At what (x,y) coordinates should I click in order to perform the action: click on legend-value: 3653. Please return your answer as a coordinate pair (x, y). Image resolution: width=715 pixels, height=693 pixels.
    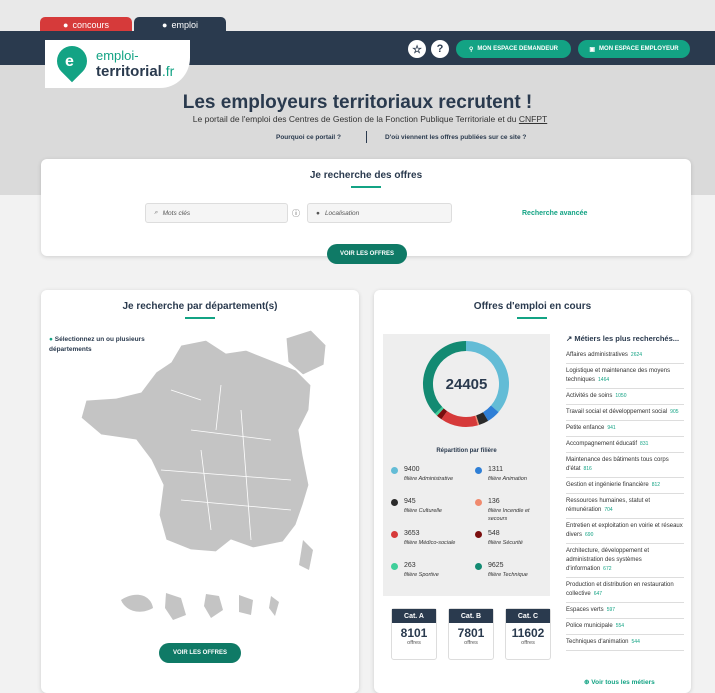
    Looking at the image, I should click on (412, 533).